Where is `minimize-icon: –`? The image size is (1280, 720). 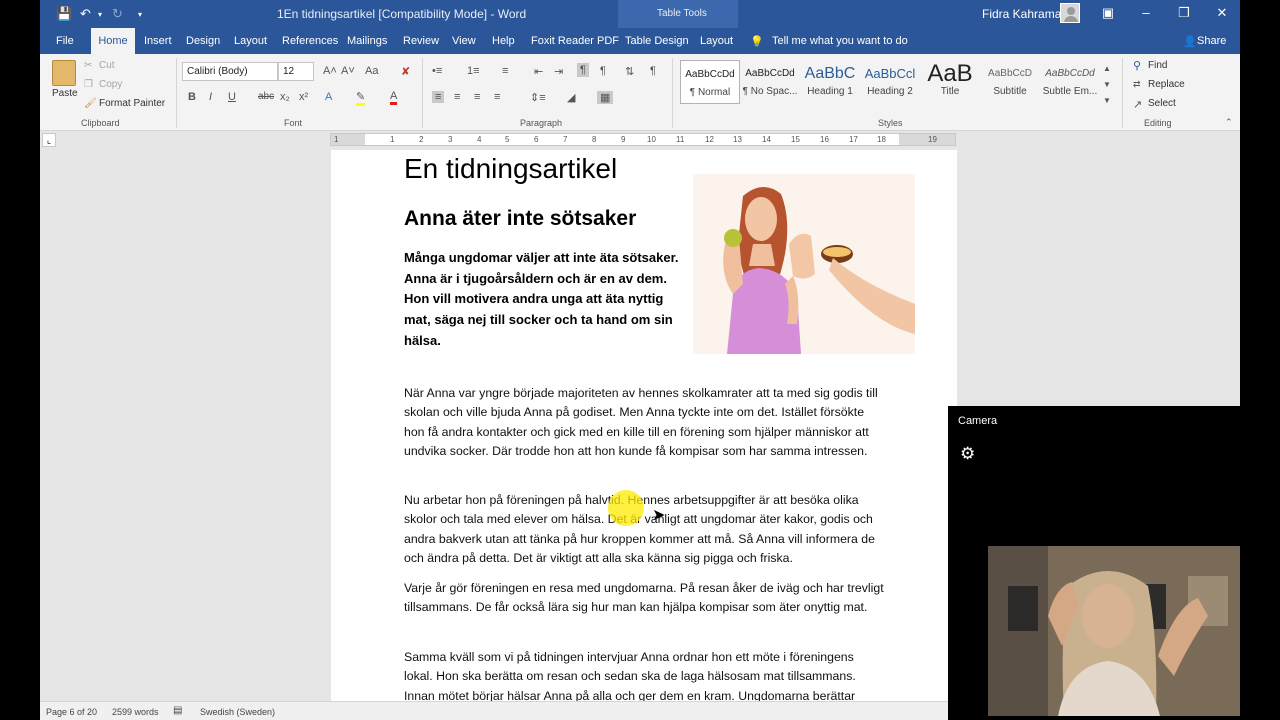
minimize-icon: – is located at coordinates (1146, 12).